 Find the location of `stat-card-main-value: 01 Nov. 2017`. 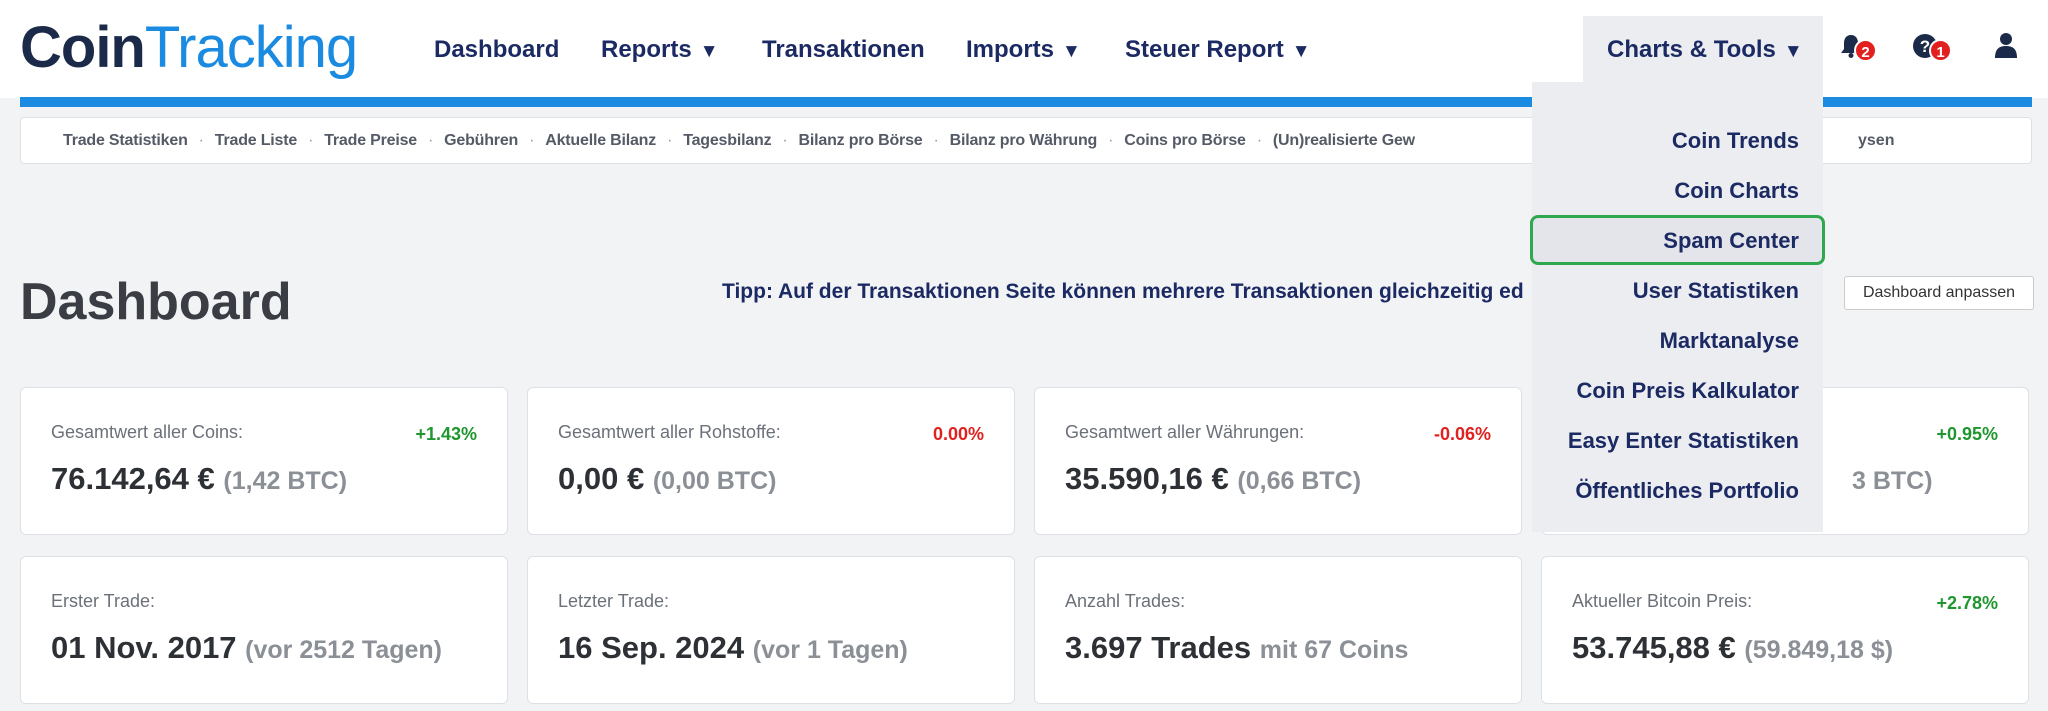

stat-card-main-value: 01 Nov. 2017 is located at coordinates (144, 647).